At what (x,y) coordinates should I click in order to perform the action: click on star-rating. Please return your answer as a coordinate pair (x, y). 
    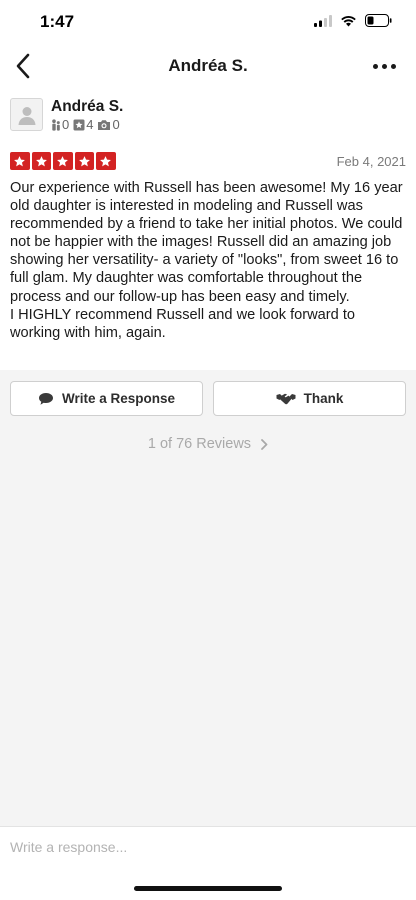
    Looking at the image, I should click on (63, 161).